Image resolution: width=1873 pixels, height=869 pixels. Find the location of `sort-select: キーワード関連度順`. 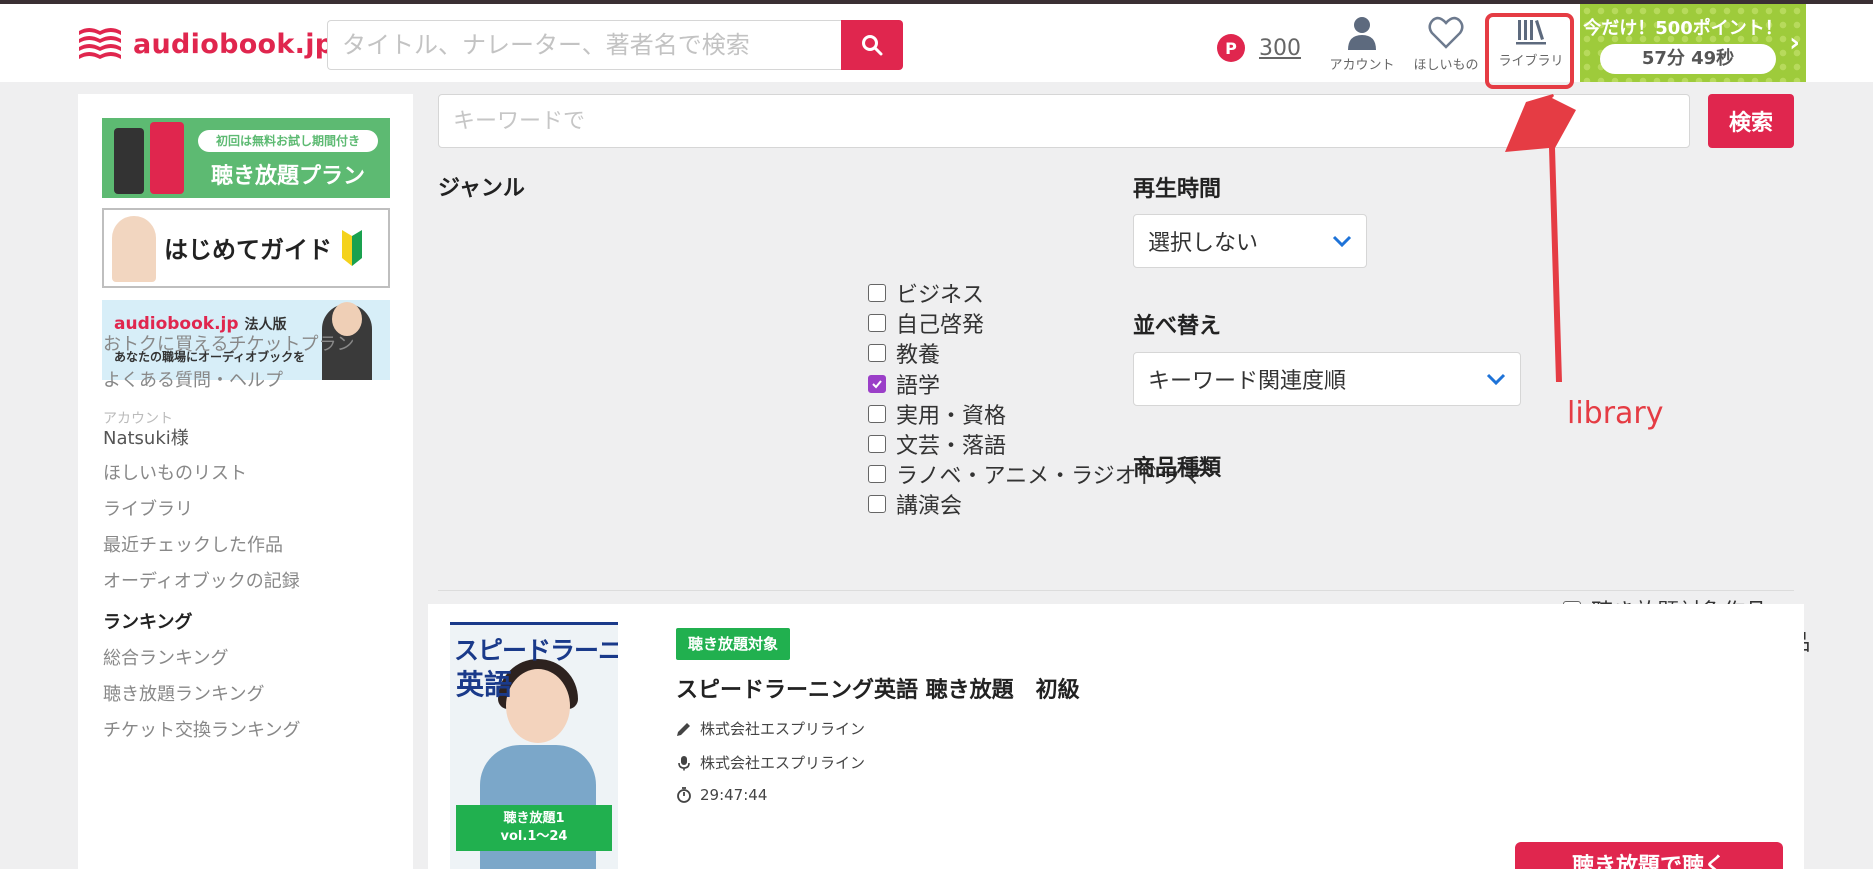

sort-select: キーワード関連度順 is located at coordinates (1327, 379).